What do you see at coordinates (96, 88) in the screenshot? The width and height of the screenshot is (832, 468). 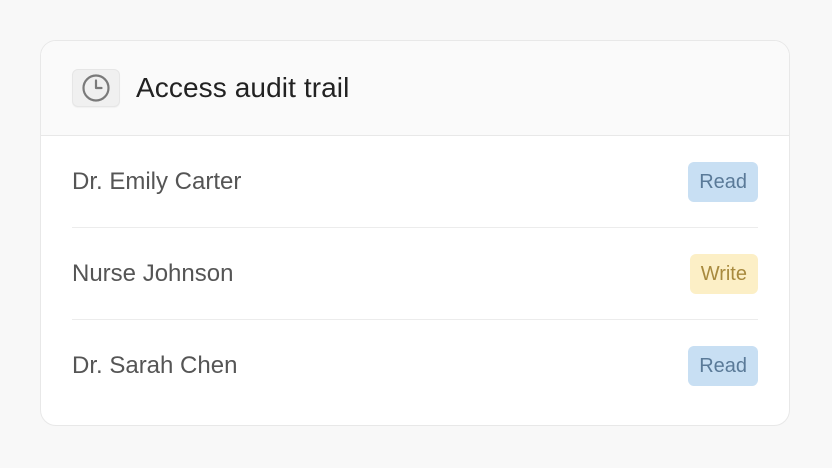 I see `clock-icon` at bounding box center [96, 88].